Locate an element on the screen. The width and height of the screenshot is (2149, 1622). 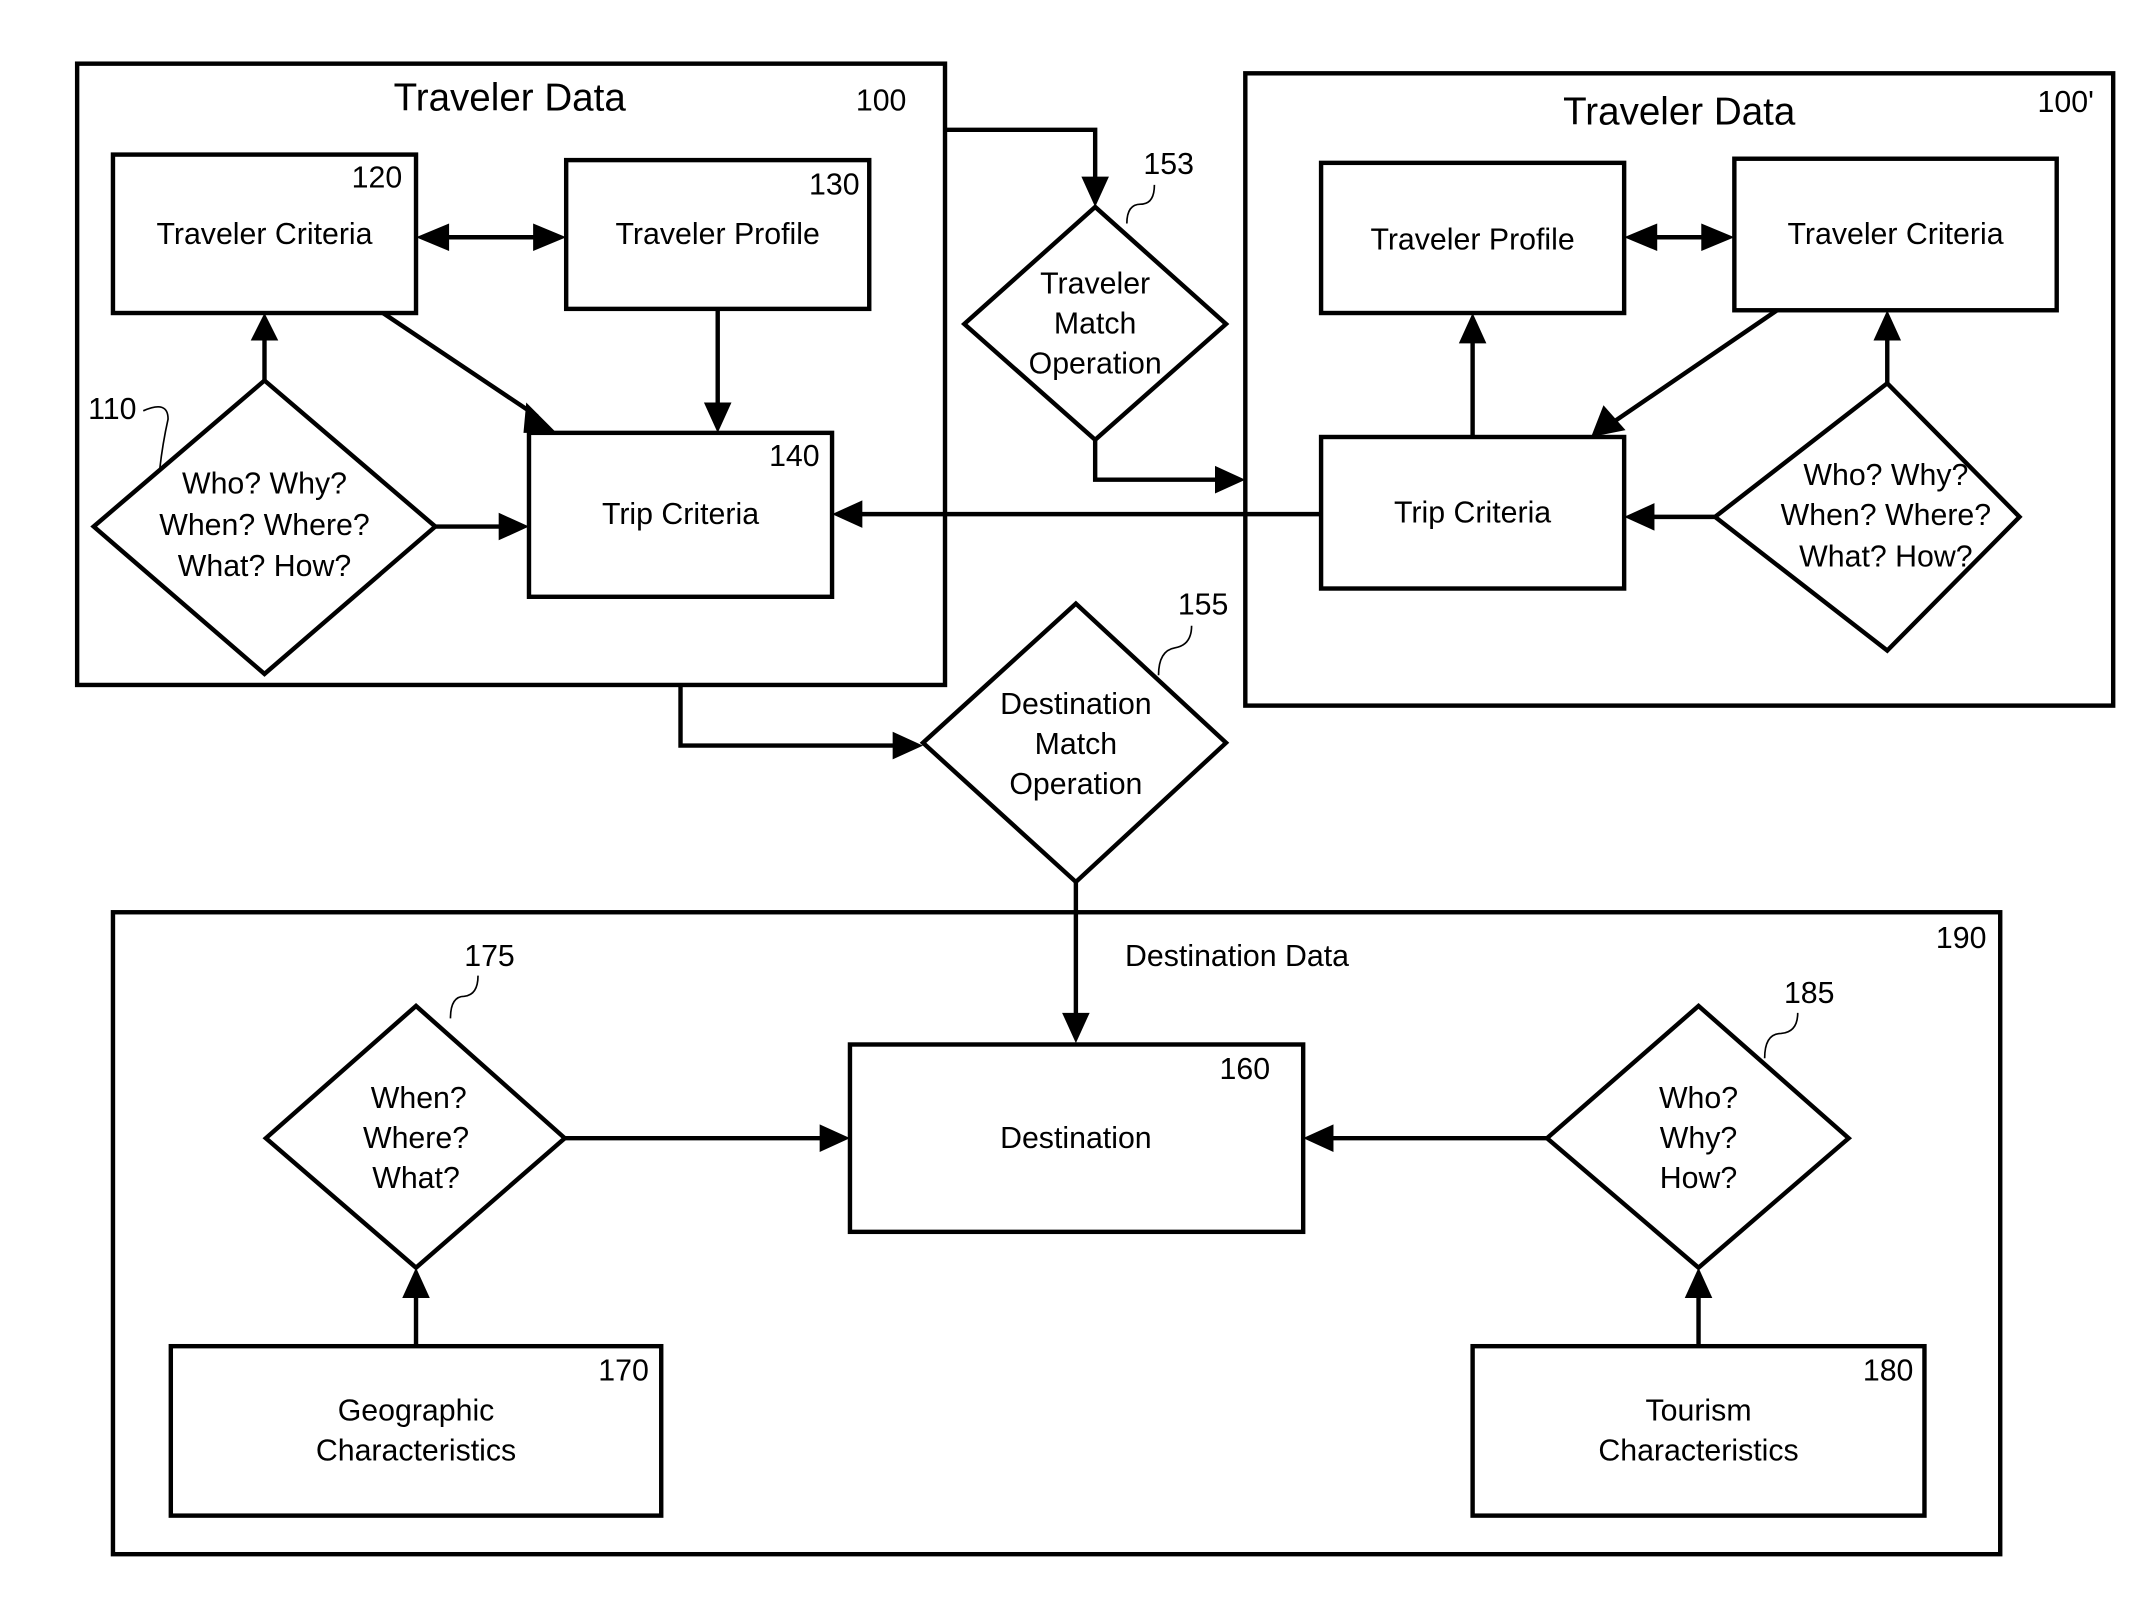
ref-number: 180 is located at coordinates (1888, 1371).